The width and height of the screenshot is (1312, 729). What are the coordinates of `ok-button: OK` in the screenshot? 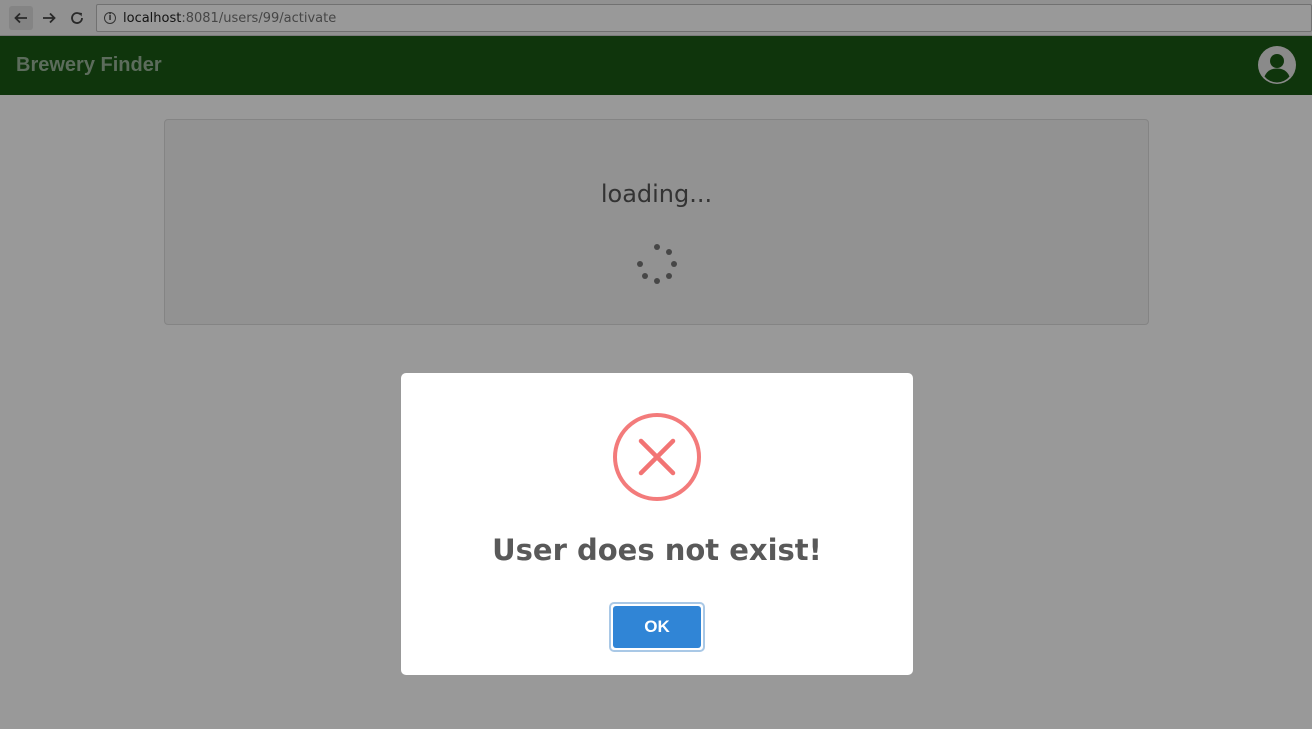 It's located at (657, 627).